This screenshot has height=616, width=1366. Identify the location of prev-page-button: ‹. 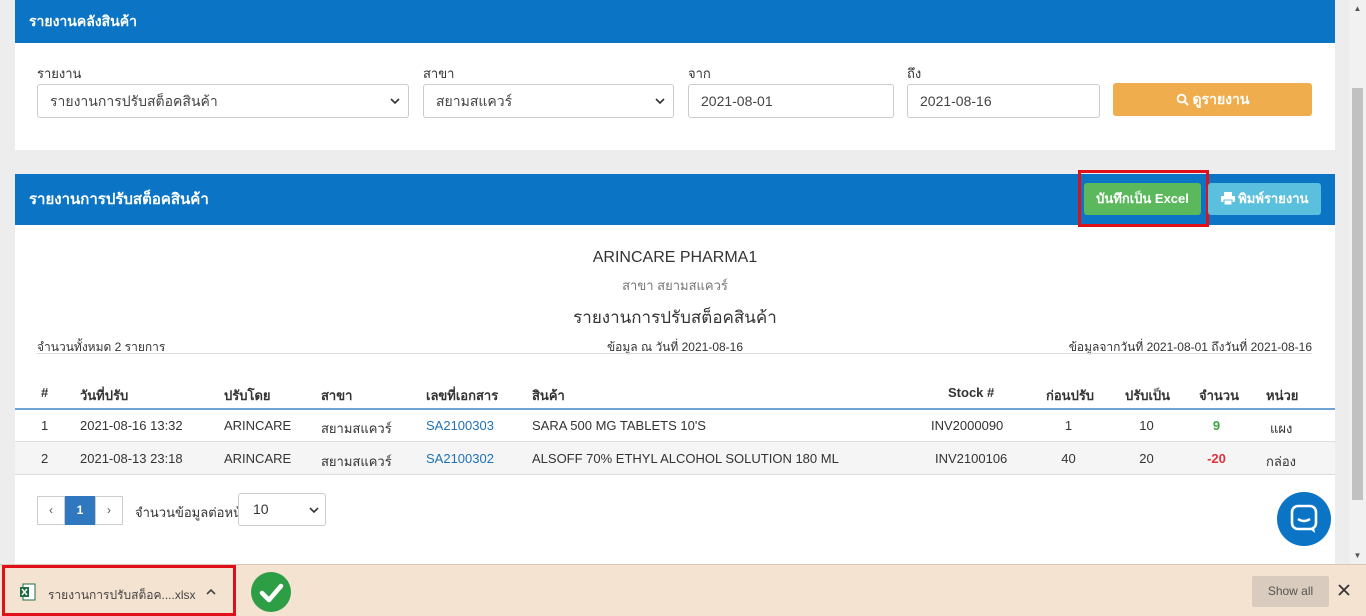
(51, 510).